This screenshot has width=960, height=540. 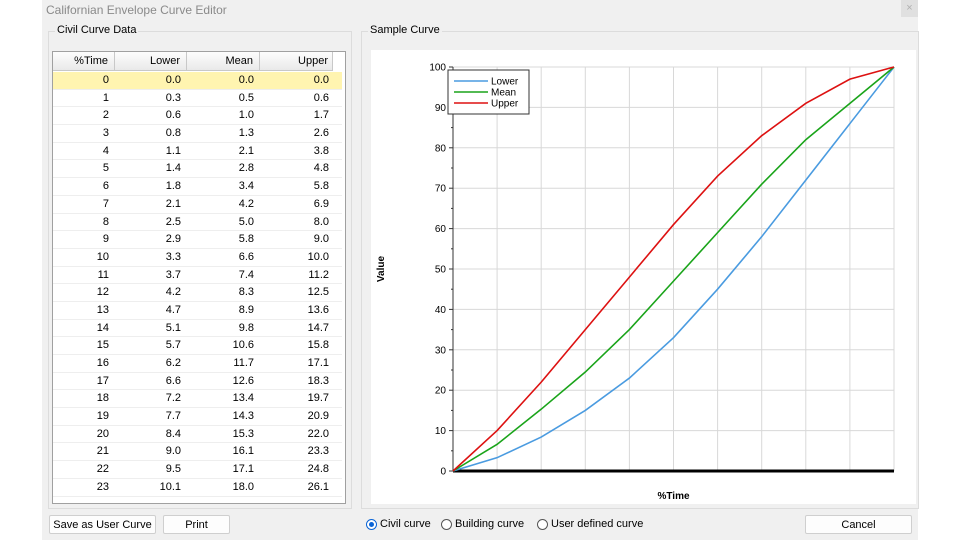 I want to click on cell-upper: 26.1, so click(x=296, y=487).